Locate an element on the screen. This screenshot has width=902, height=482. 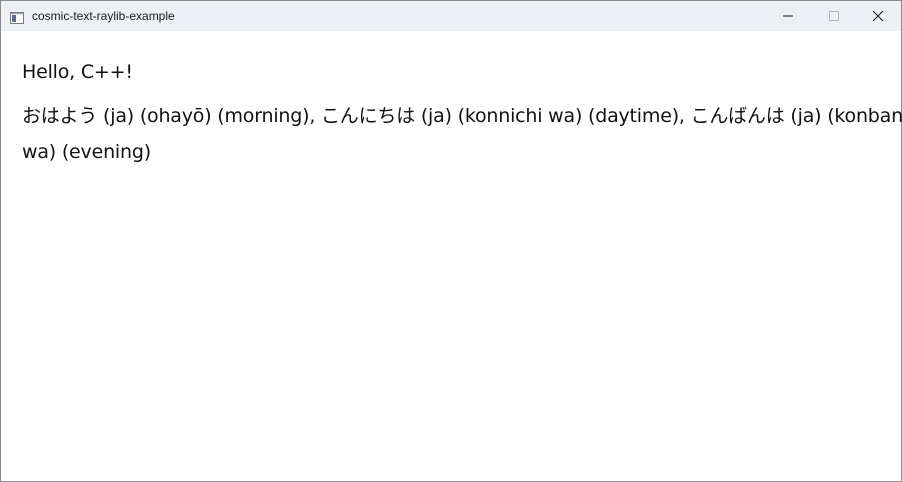
maximize-icon is located at coordinates (834, 16).